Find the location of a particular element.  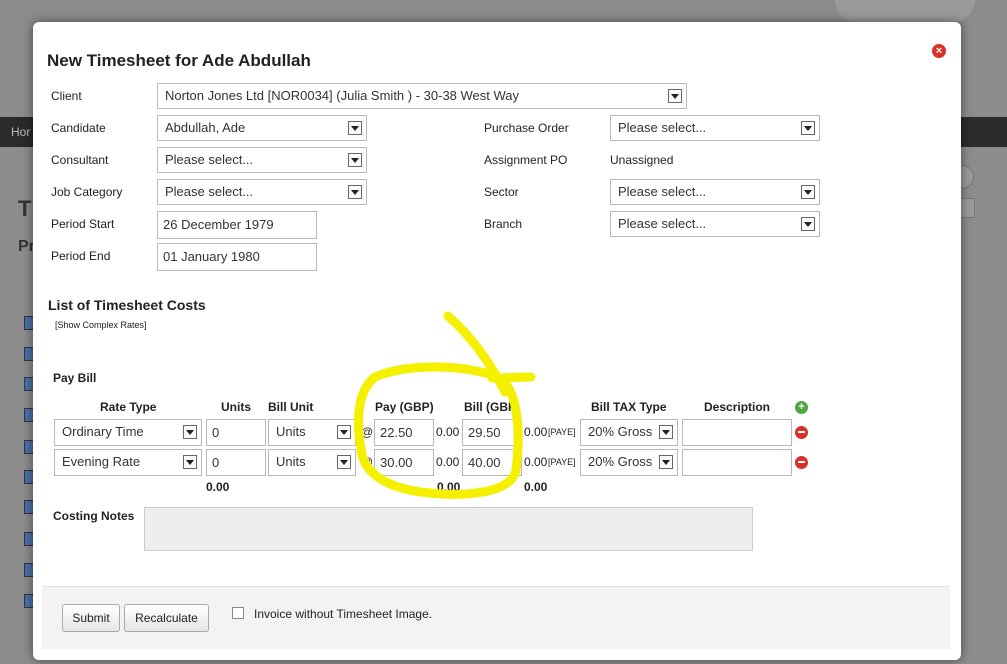

bill-grand-total: 0.00 is located at coordinates (536, 487).